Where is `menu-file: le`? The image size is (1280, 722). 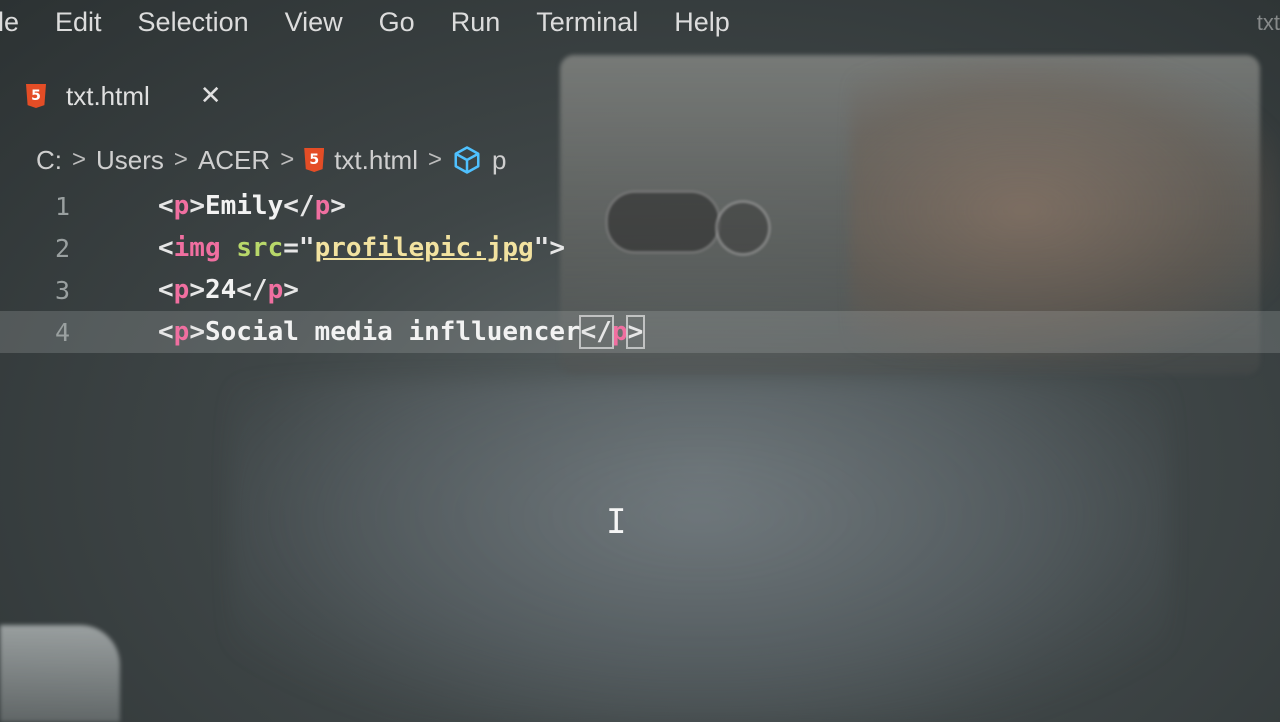
menu-file: le is located at coordinates (9, 22).